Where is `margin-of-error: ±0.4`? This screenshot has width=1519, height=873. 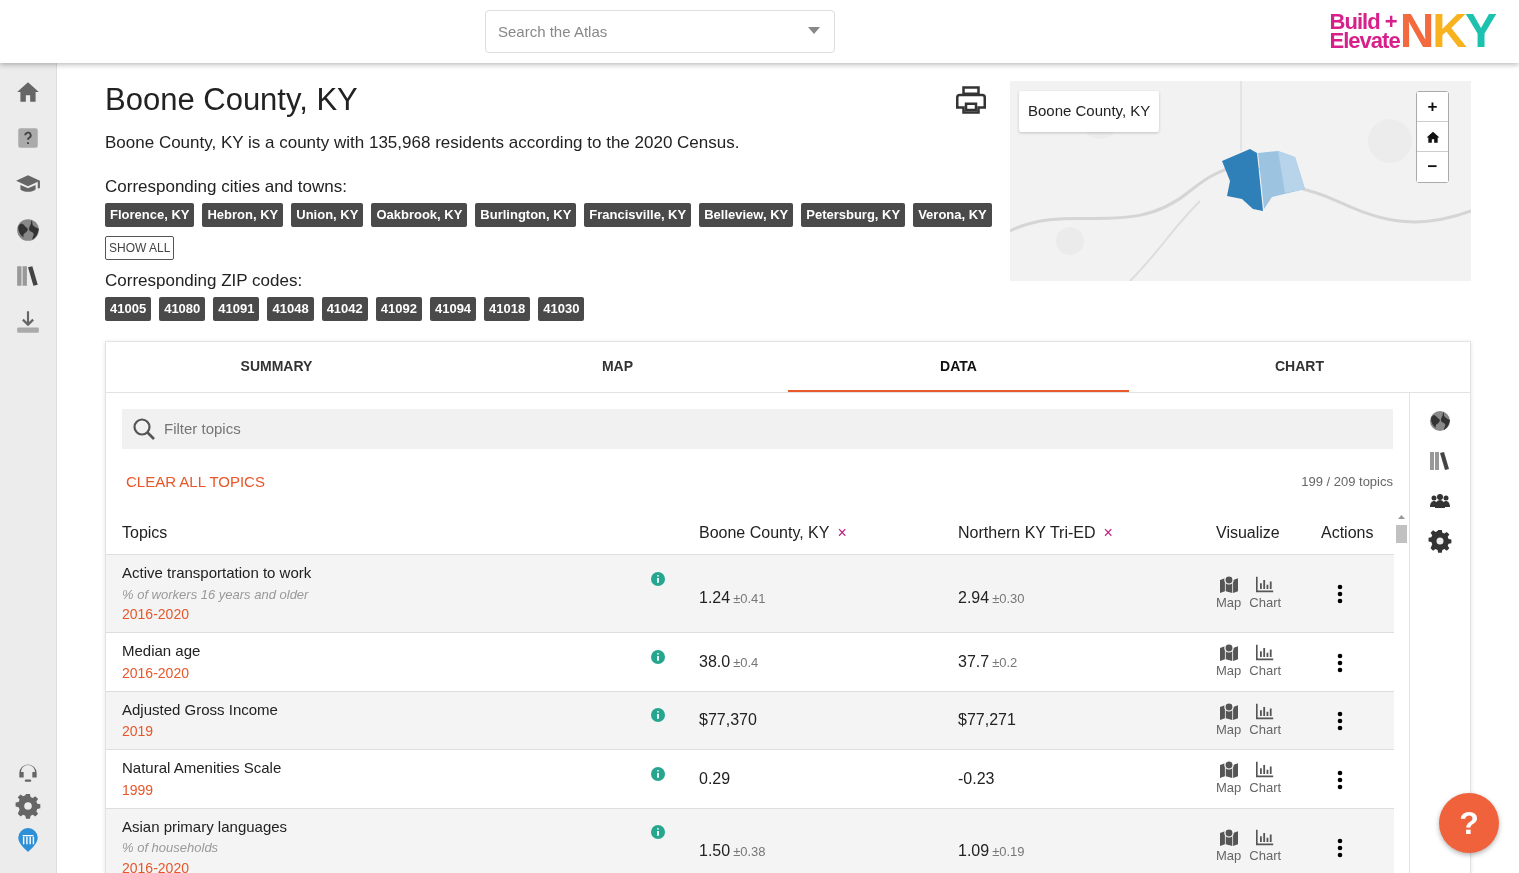 margin-of-error: ±0.4 is located at coordinates (746, 662).